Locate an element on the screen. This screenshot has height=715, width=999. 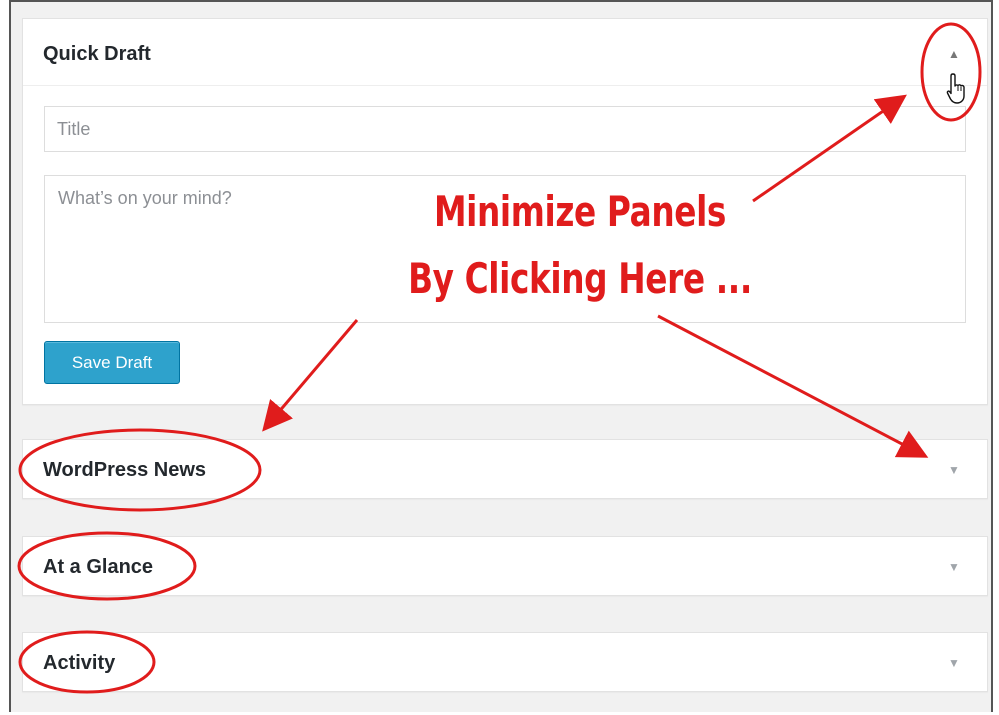
wordpress-news-toggle-button: ▼ is located at coordinates (954, 470).